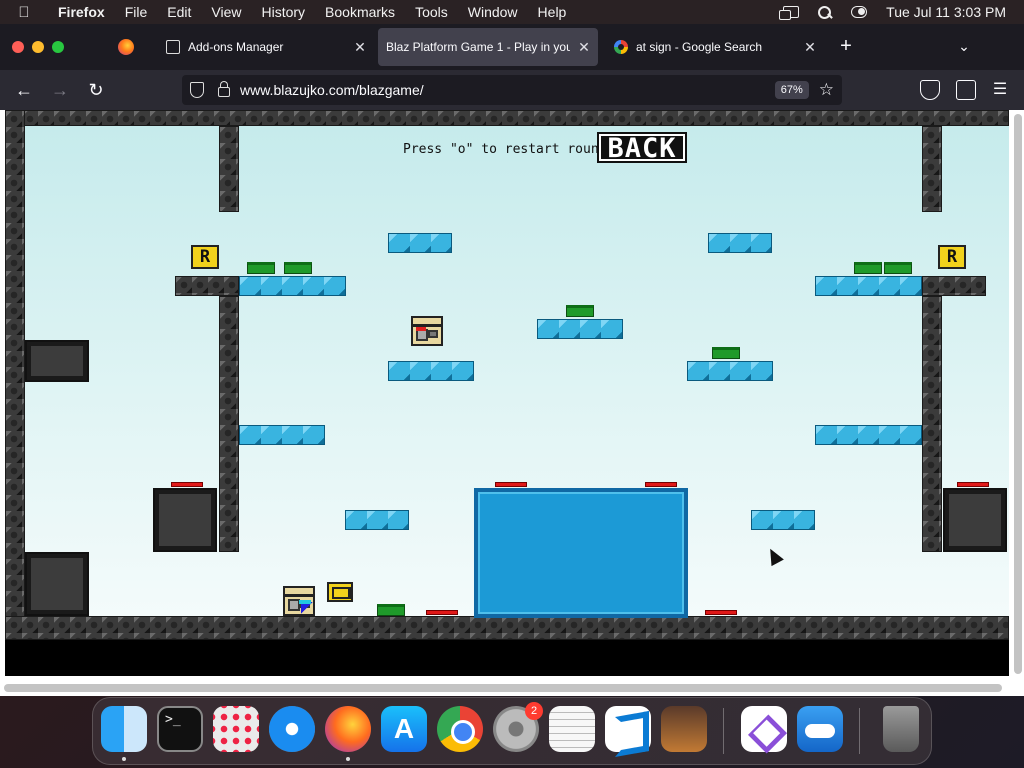 The image size is (1024, 768). I want to click on menu-edit: Edit, so click(179, 12).